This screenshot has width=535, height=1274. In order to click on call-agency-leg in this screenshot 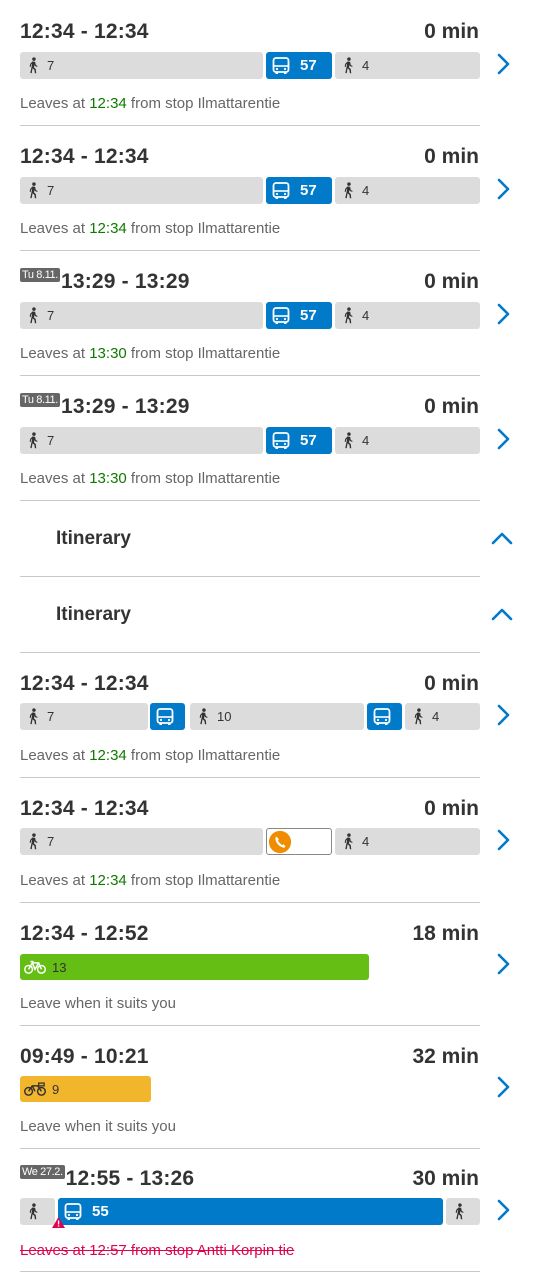, I will do `click(299, 841)`.